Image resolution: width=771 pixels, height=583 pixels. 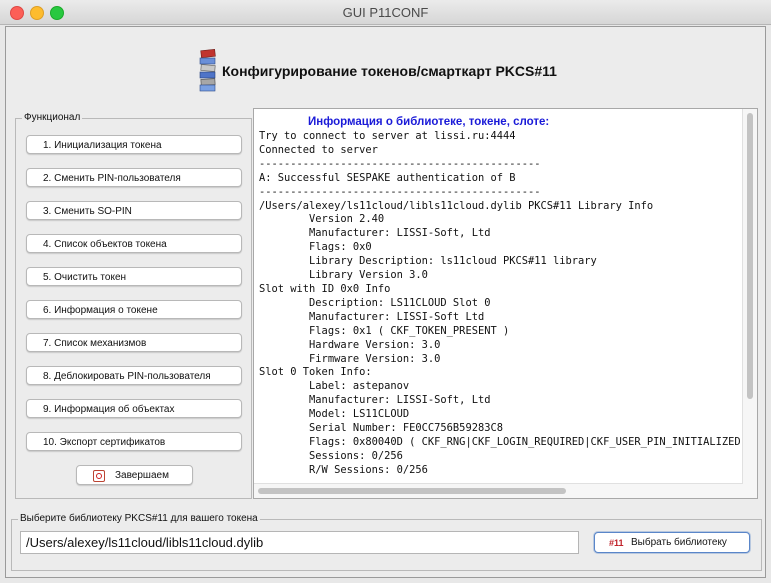 What do you see at coordinates (368, 275) in the screenshot?
I see `output-line: Library Version 3.0` at bounding box center [368, 275].